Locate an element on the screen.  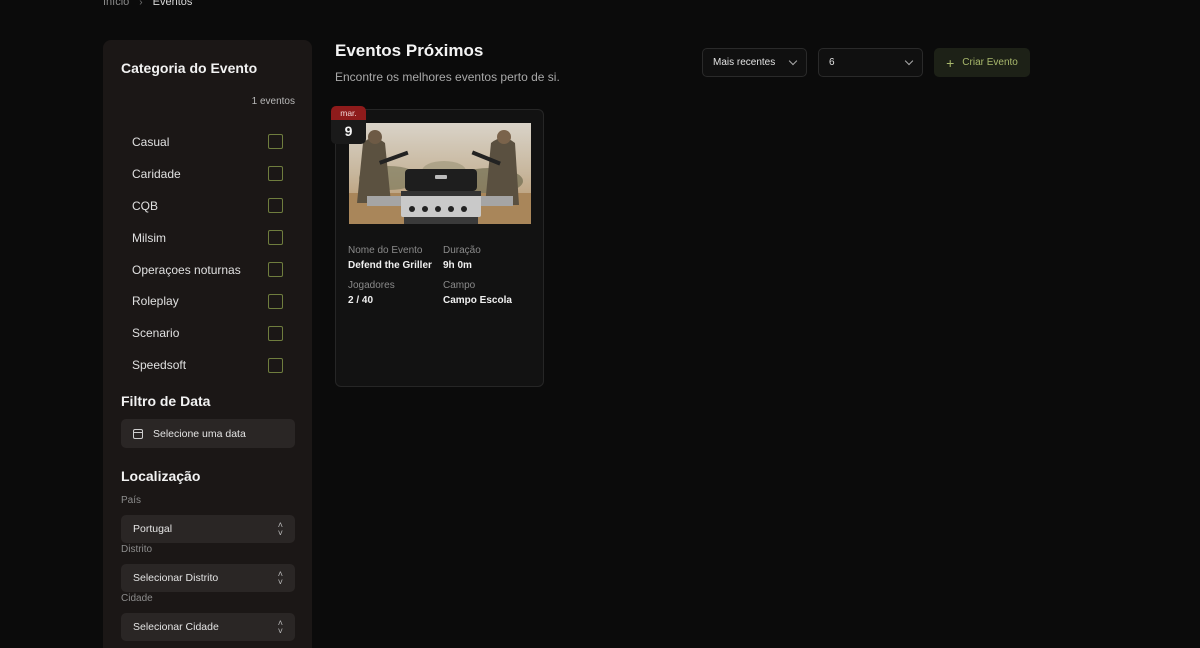
per-page-value: 6 is located at coordinates (832, 62).